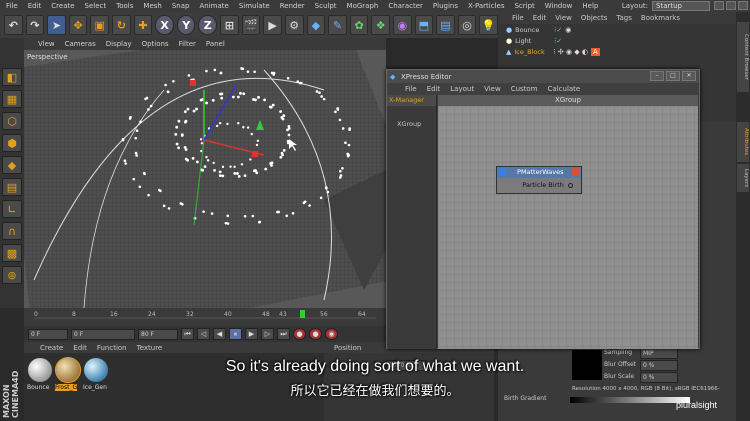  What do you see at coordinates (564, 89) in the screenshot?
I see `xpresso-menu-calculate: Calculate` at bounding box center [564, 89].